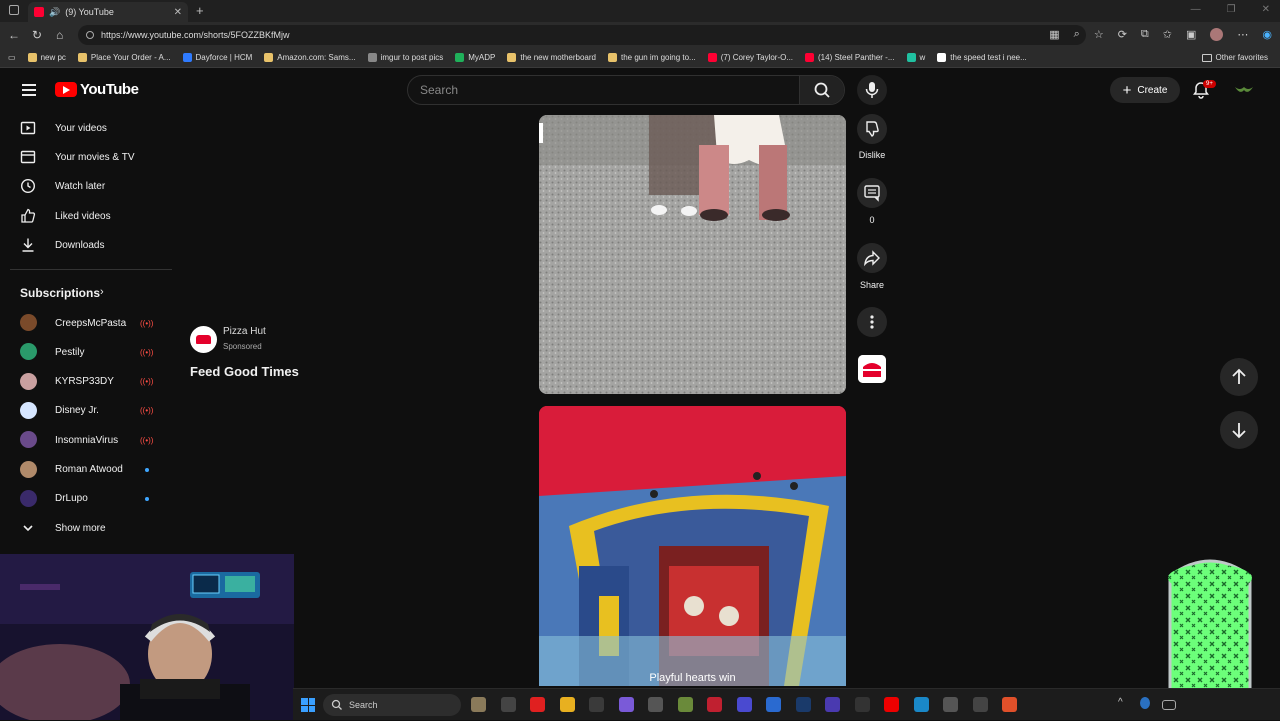 The width and height of the screenshot is (1280, 721). Describe the element at coordinates (596, 704) in the screenshot. I see `chrome-icon` at that location.